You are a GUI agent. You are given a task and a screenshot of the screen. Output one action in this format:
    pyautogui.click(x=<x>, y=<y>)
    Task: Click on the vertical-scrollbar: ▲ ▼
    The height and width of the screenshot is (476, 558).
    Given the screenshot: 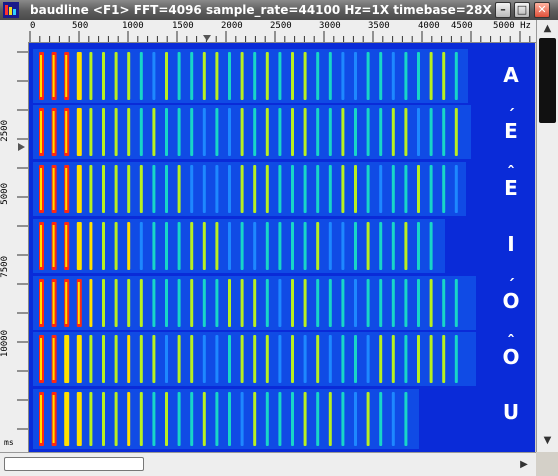 What is the action you would take?
    pyautogui.click(x=547, y=236)
    